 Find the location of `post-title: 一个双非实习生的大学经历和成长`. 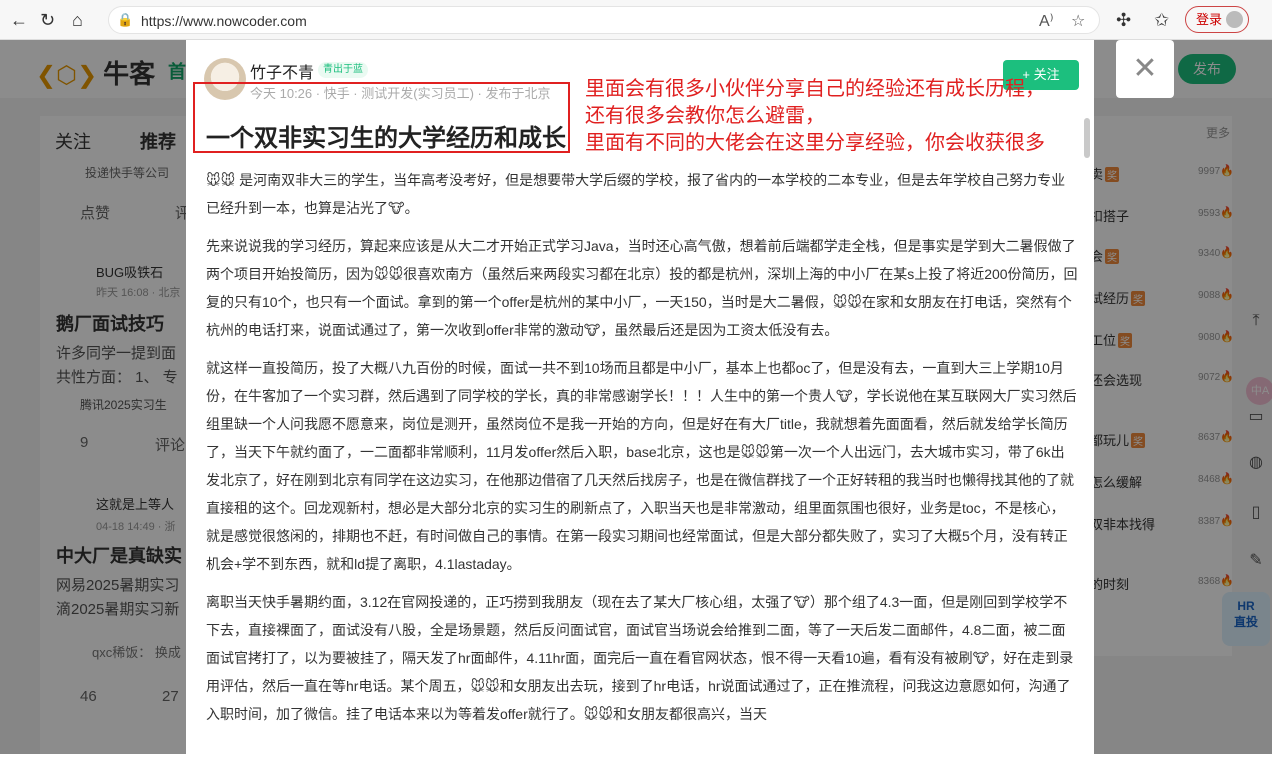

post-title: 一个双非实习生的大学经历和成长 is located at coordinates (386, 138).